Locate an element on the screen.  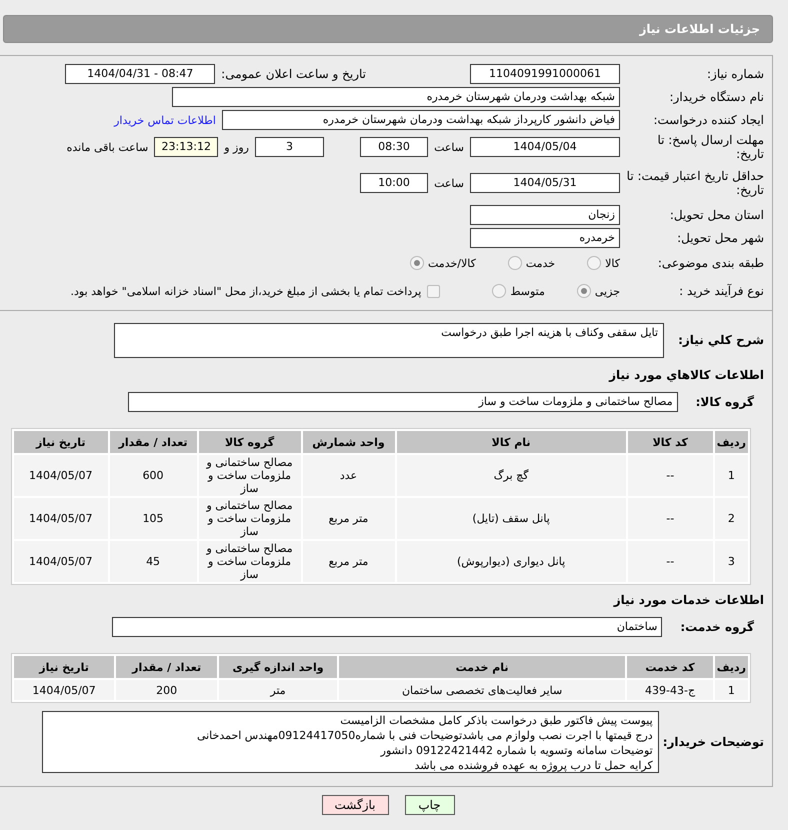
column-header: نام کالا is located at coordinates (511, 442).